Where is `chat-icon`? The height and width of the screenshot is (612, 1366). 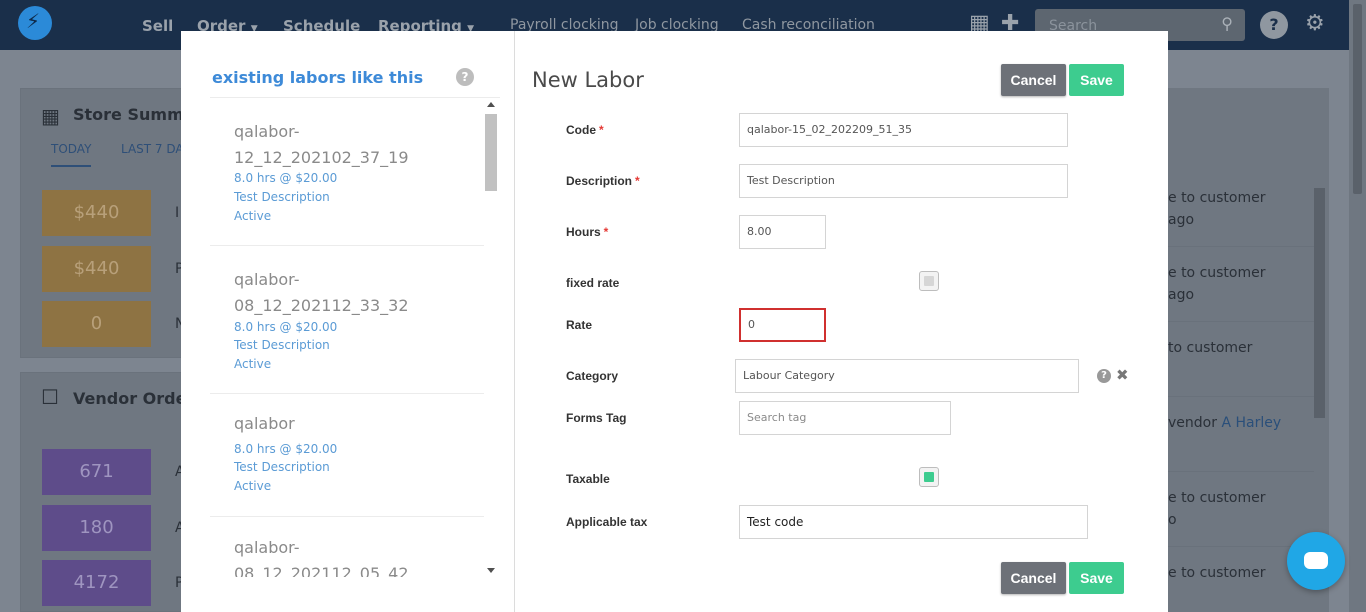 chat-icon is located at coordinates (1316, 561).